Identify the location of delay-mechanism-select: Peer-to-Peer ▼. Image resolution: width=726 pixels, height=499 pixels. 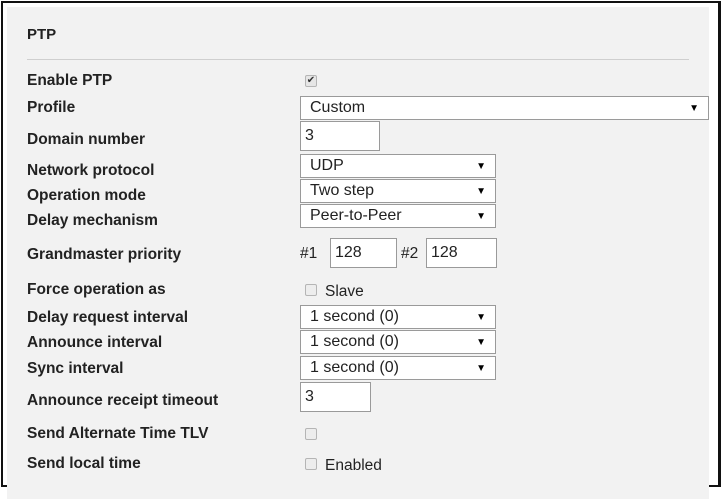
(398, 216).